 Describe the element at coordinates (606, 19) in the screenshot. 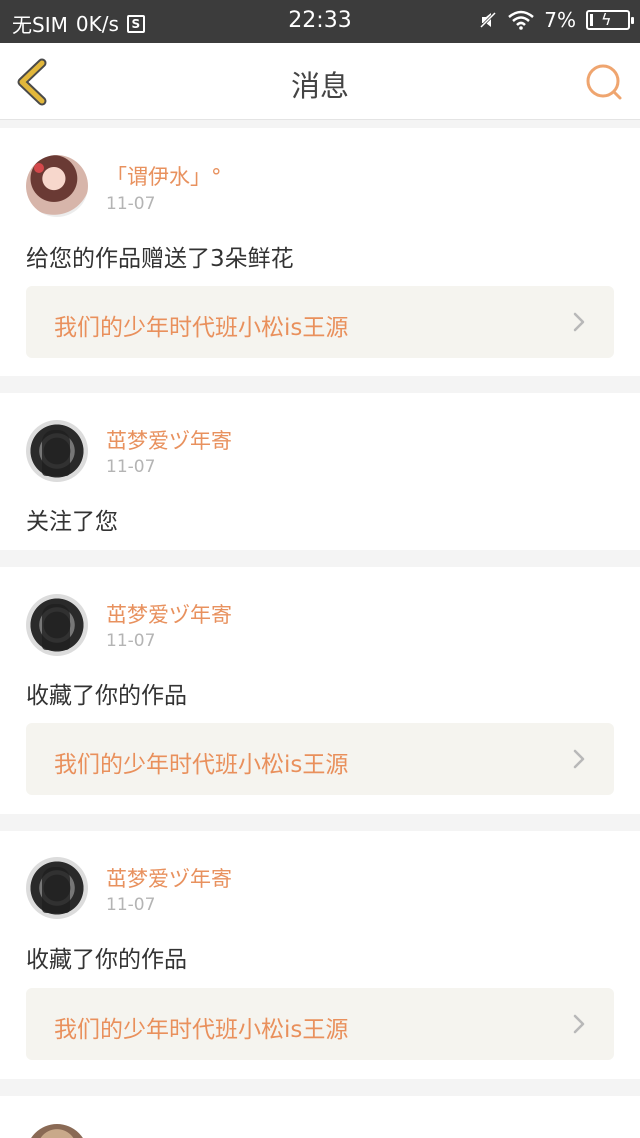

I see `bolt-icon: ϟ` at that location.